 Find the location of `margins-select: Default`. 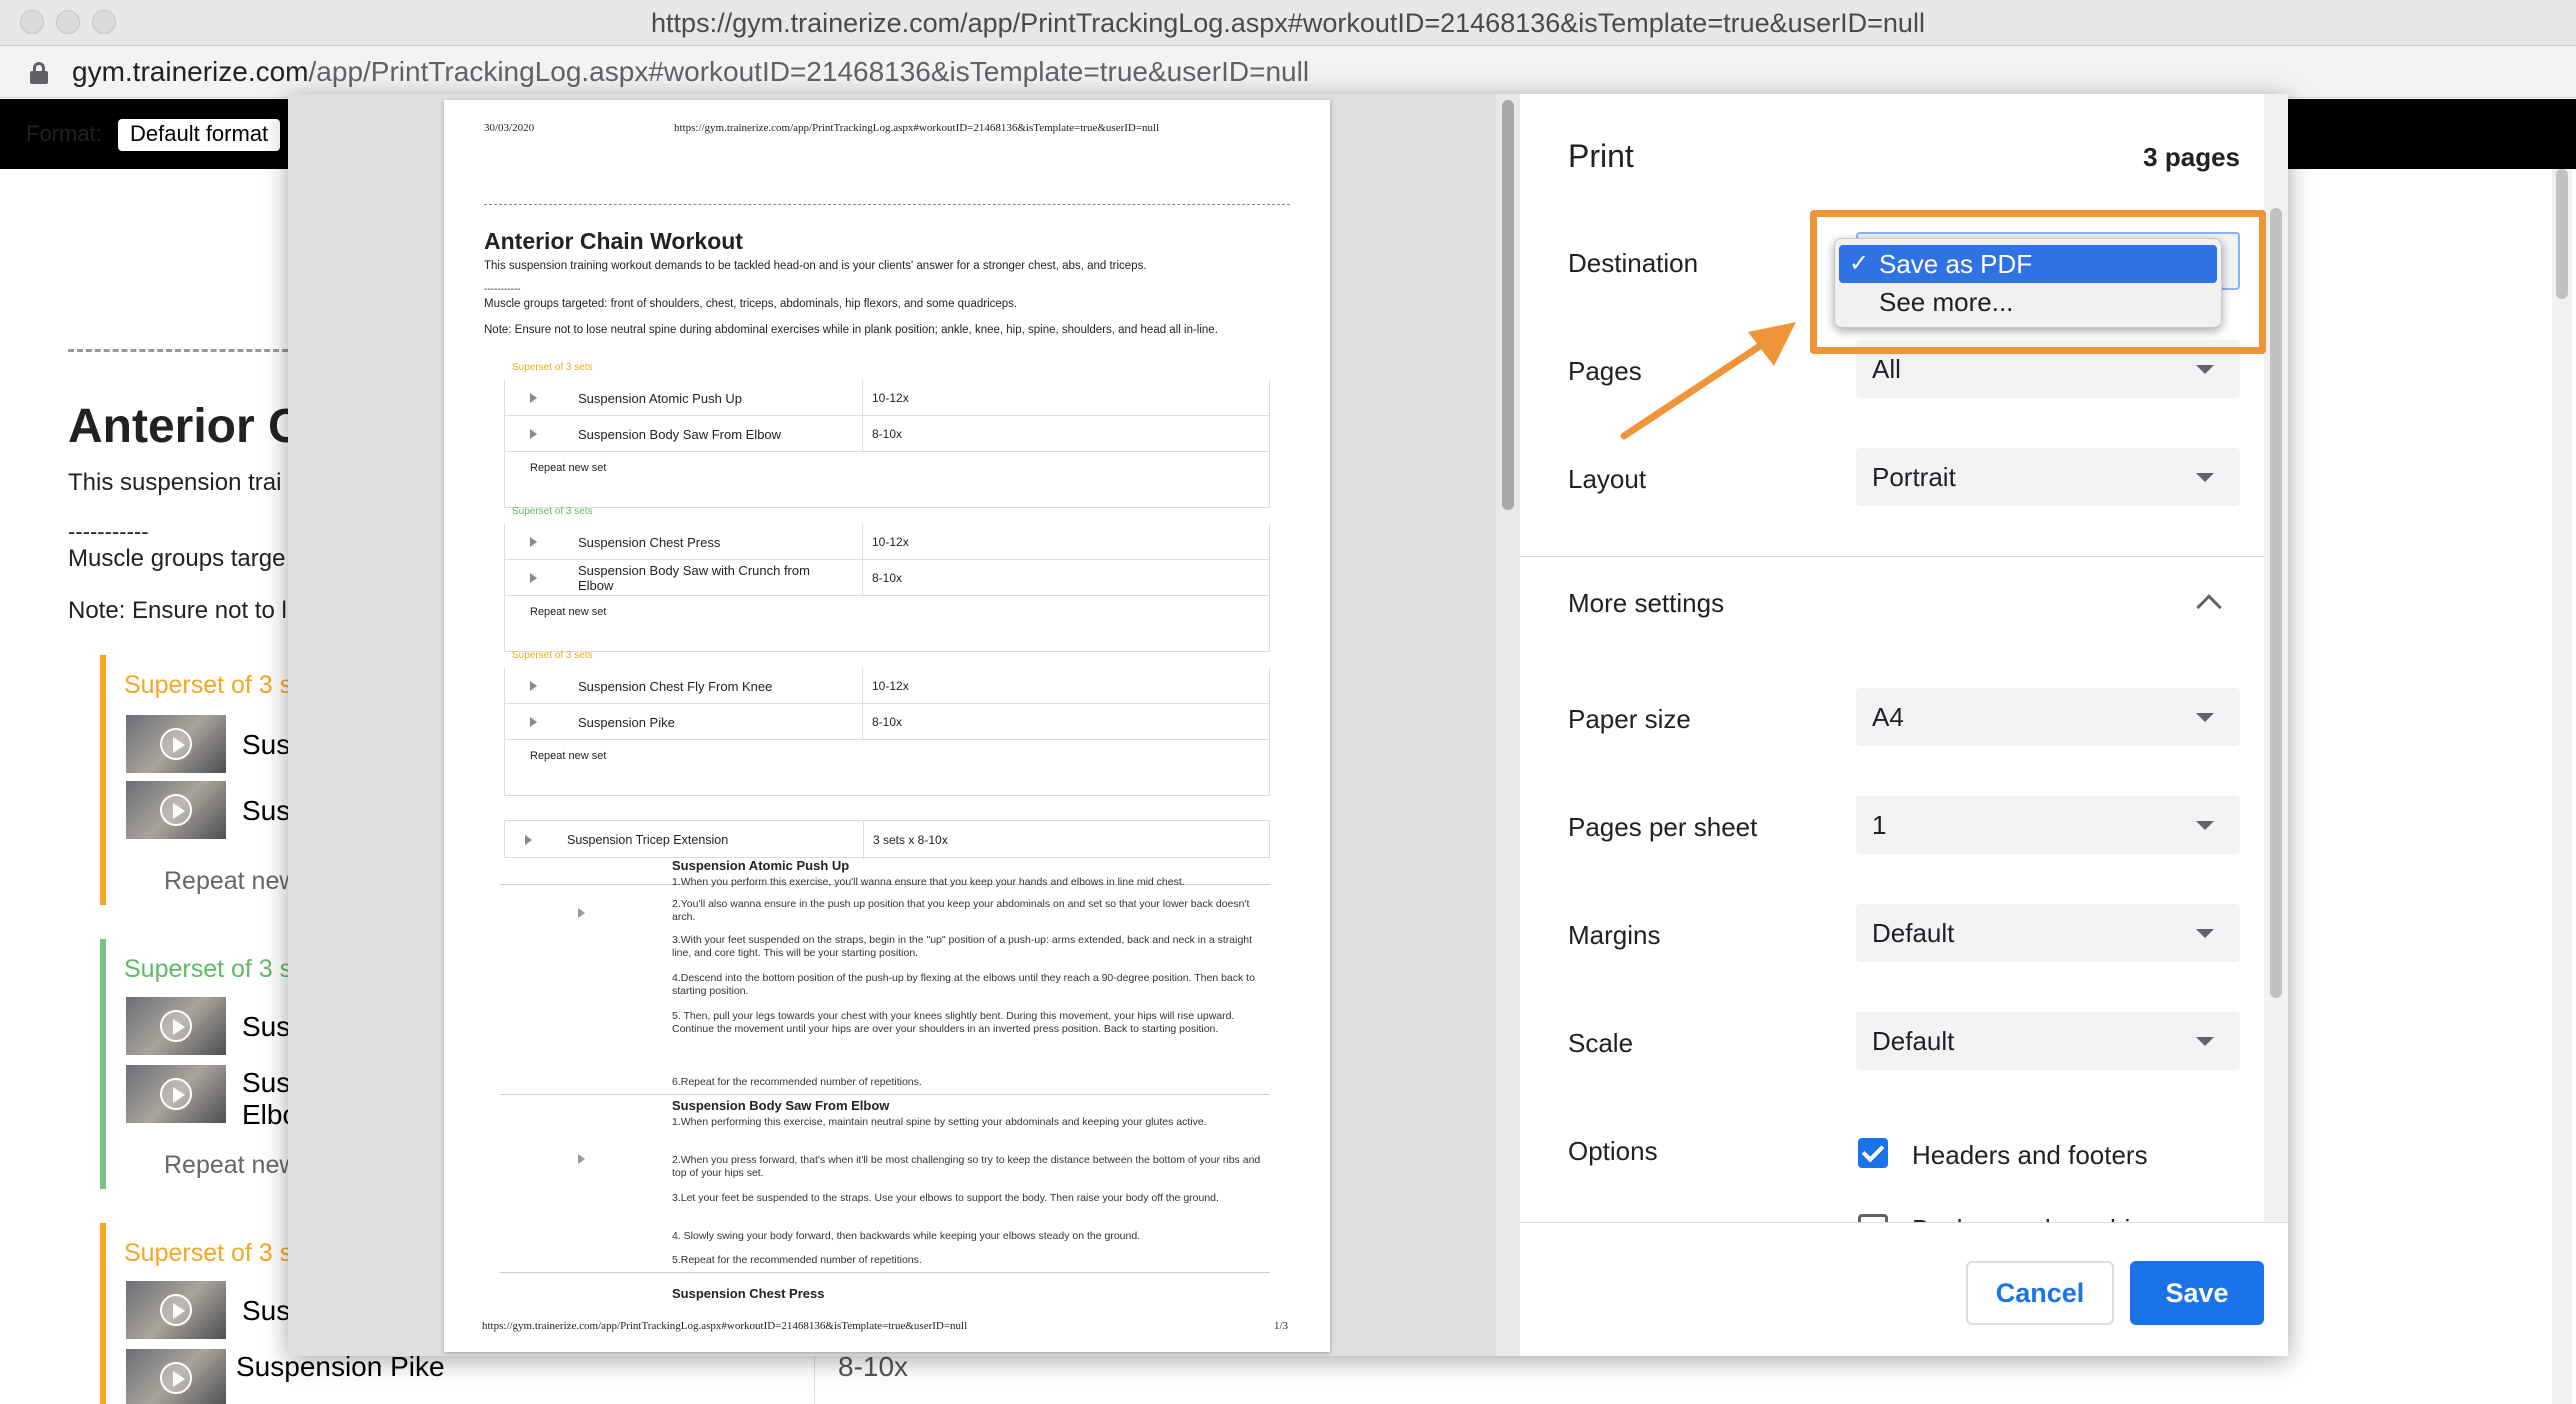

margins-select: Default is located at coordinates (2048, 933).